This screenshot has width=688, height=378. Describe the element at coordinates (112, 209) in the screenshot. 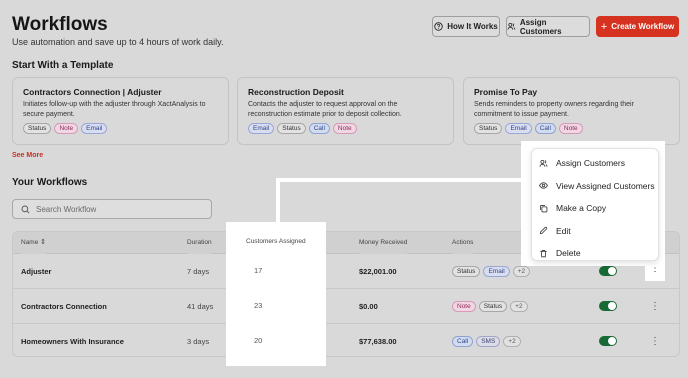

I see `search-input: Search Workflow` at that location.